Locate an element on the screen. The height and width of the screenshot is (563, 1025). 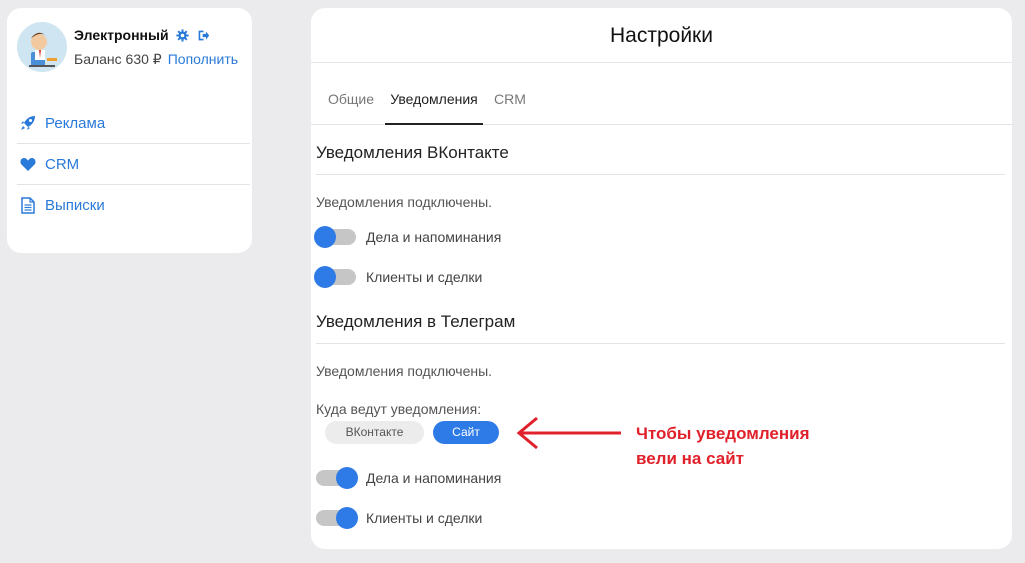
tab-notifications: Уведомления is located at coordinates (434, 103).